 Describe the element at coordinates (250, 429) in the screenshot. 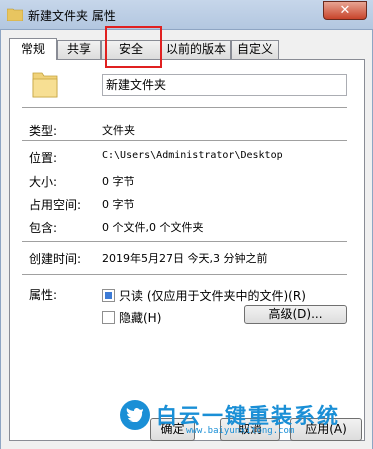

I see `cancel-button: 取消` at that location.